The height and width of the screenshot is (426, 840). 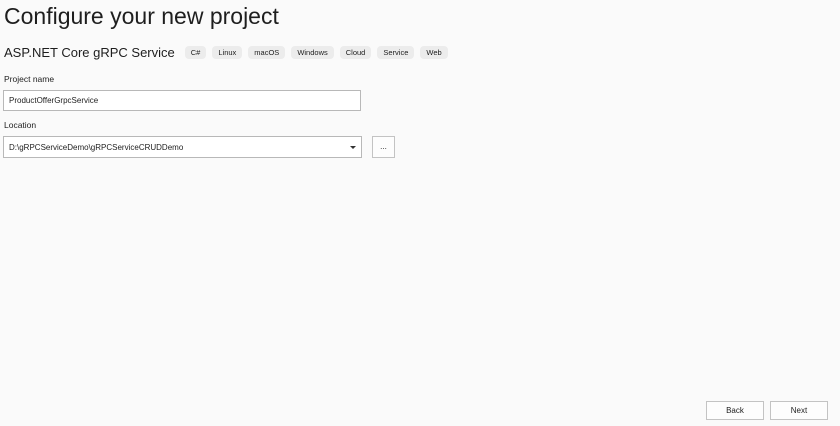 I want to click on tag-cloud: Cloud, so click(x=355, y=52).